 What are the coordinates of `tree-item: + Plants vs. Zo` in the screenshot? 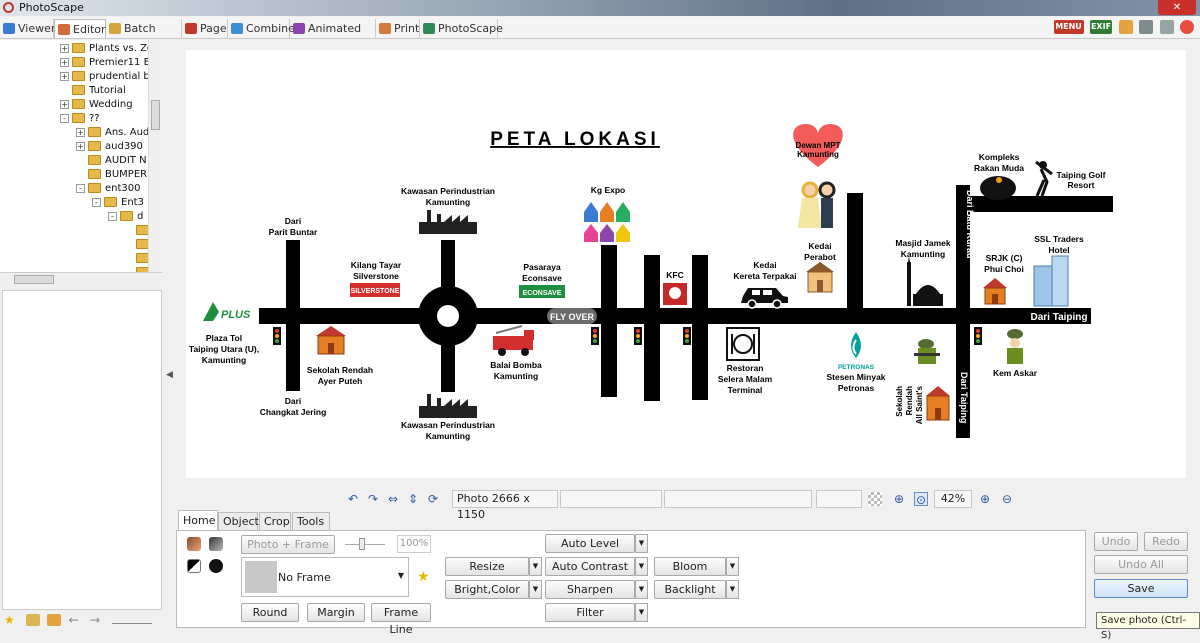 It's located at (106, 49).